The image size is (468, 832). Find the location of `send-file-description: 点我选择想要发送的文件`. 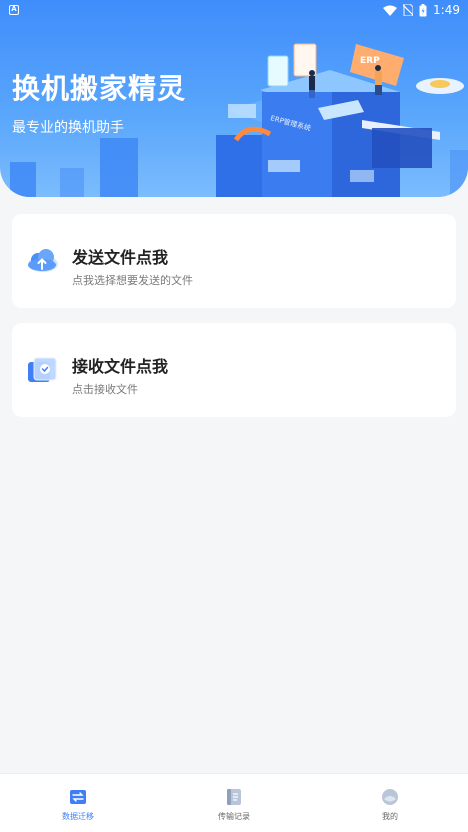

send-file-description: 点我选择想要发送的文件 is located at coordinates (132, 280).